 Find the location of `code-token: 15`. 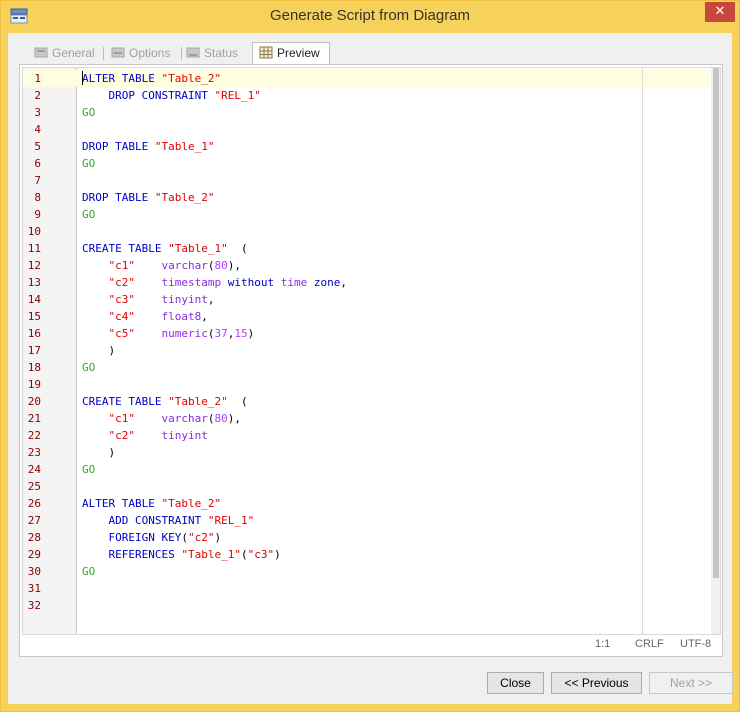

code-token: 15 is located at coordinates (241, 333).